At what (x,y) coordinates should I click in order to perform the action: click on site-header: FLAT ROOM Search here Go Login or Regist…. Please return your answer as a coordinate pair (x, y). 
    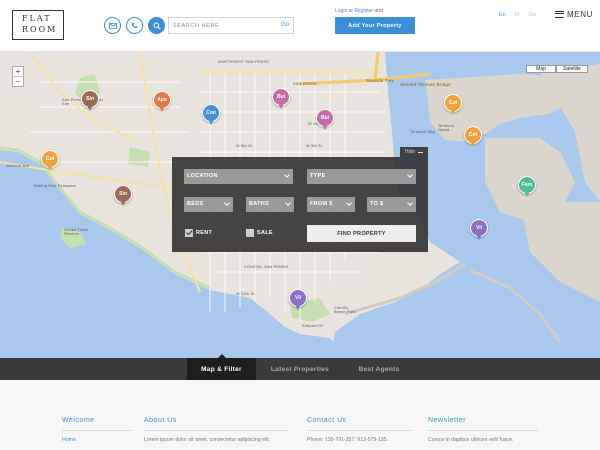
    Looking at the image, I should click on (300, 26).